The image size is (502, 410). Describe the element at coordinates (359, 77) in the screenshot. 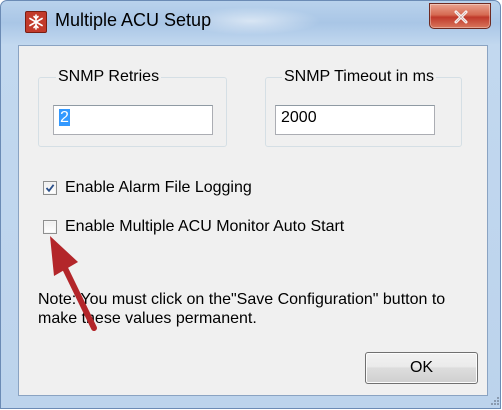

I see `snmp-timeout-label: SNMP Timeout in ms` at that location.